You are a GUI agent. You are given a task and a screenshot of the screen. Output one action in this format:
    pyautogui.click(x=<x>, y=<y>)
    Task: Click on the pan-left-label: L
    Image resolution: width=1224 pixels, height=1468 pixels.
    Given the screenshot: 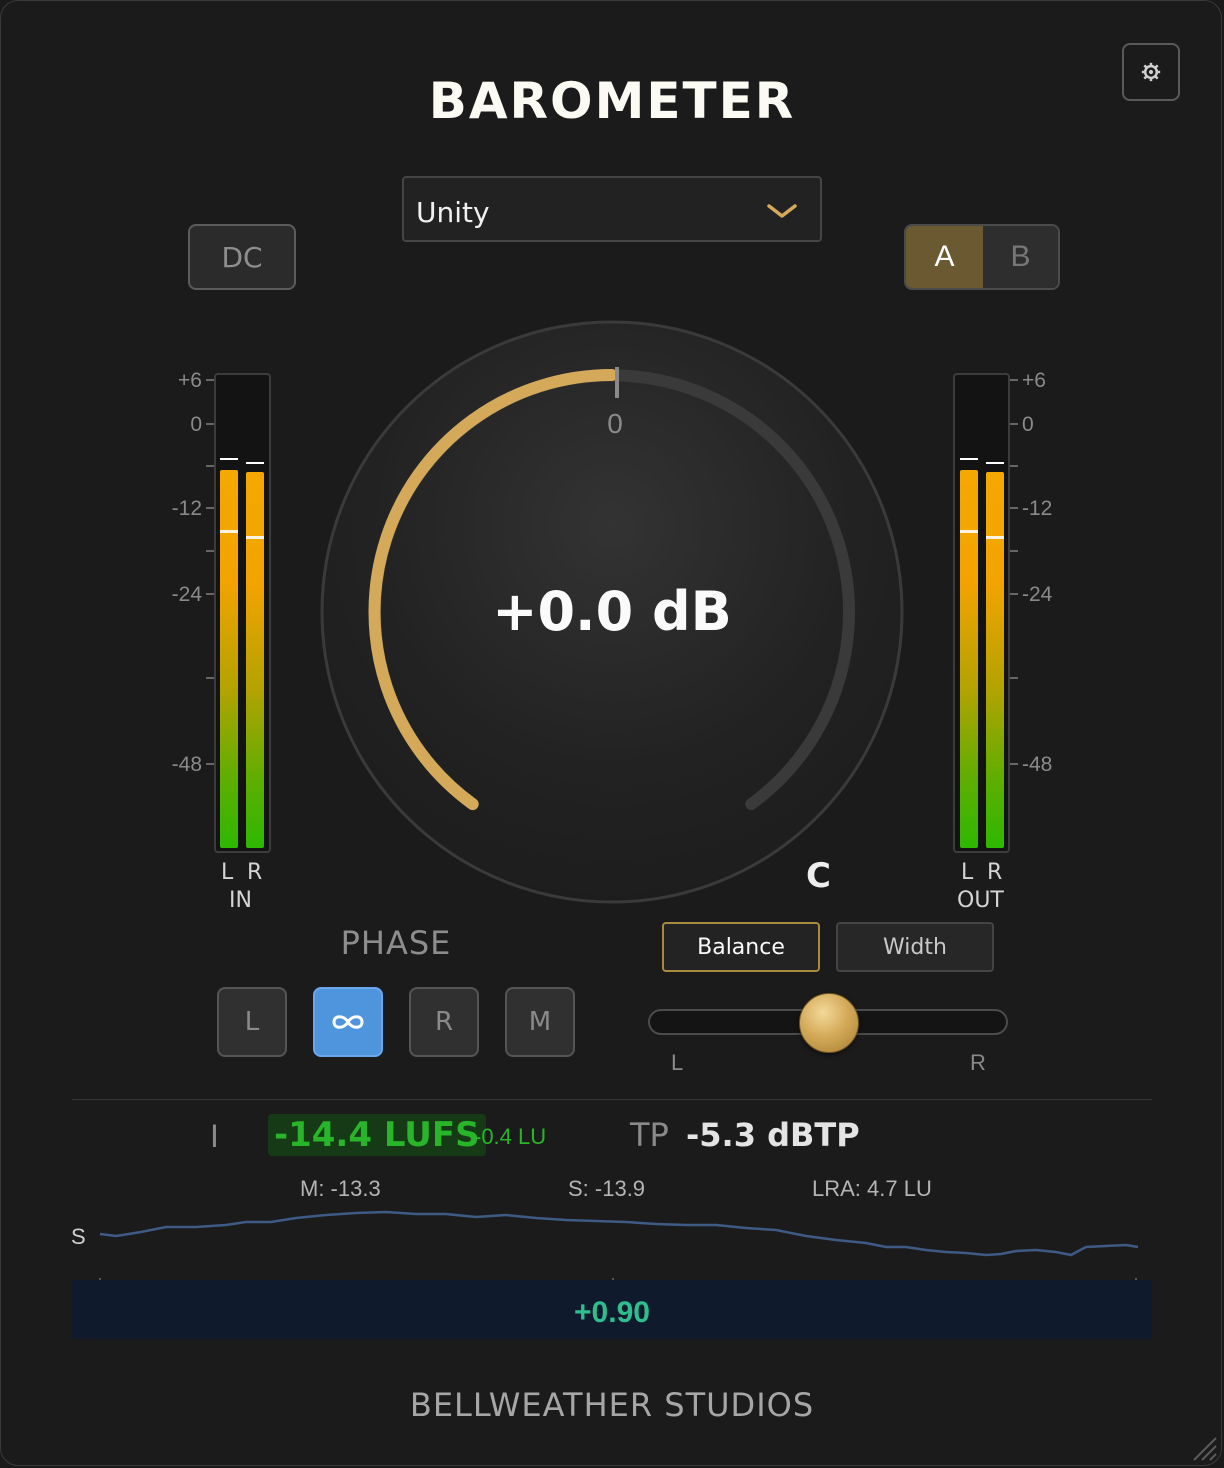 What is the action you would take?
    pyautogui.click(x=677, y=1062)
    